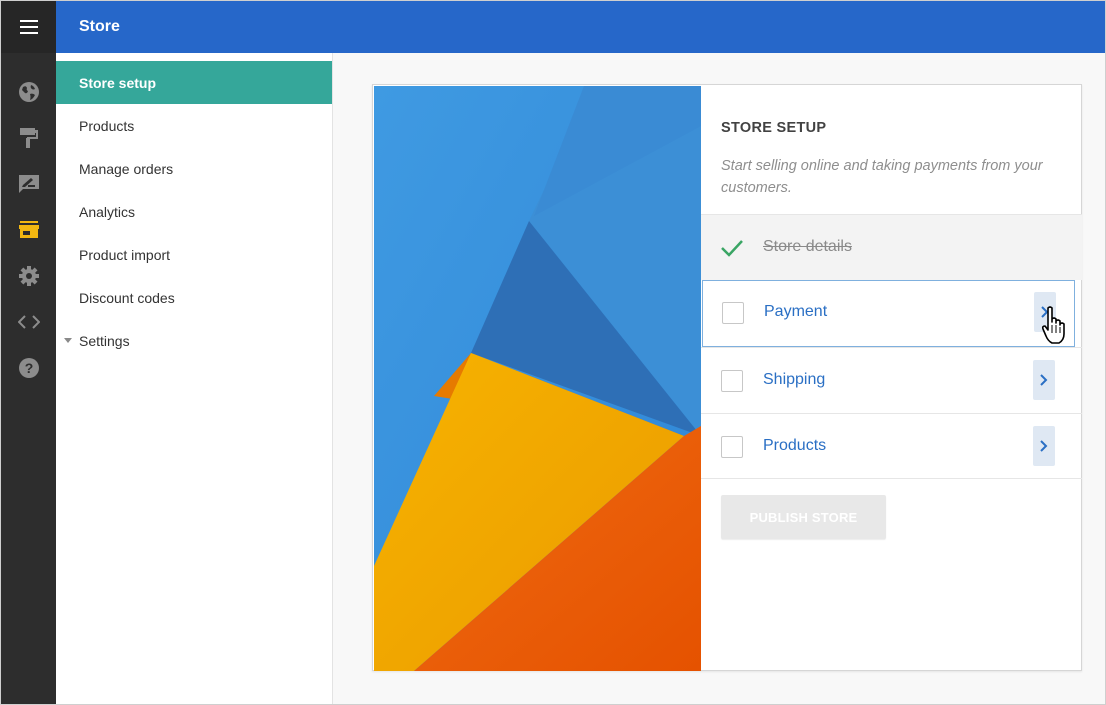 The image size is (1106, 705). I want to click on sidebar-item-products: Products, so click(194, 125).